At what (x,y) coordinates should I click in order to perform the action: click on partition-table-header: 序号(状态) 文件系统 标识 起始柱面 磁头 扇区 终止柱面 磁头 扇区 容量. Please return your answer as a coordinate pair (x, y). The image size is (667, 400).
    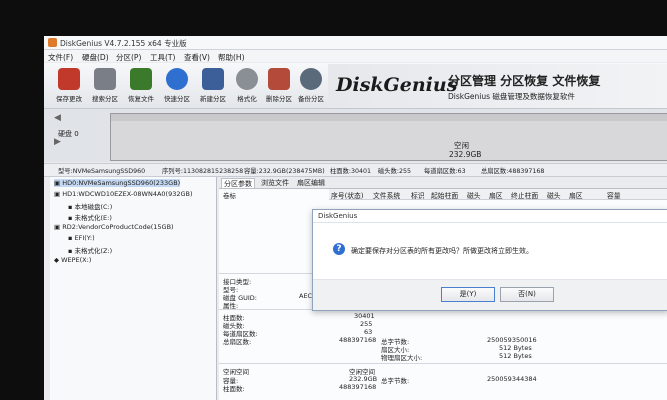
    Looking at the image, I should click on (498, 194).